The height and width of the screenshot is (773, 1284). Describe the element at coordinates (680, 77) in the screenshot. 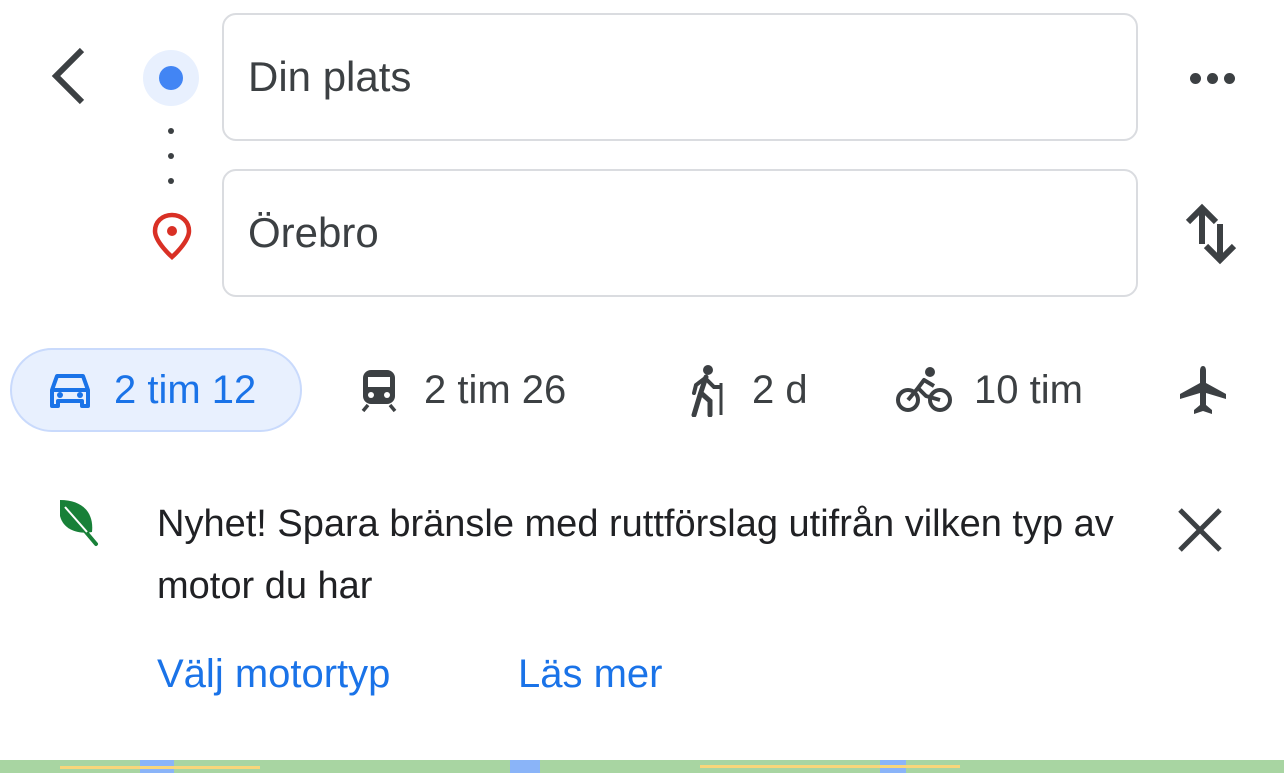

I see `origin-field: Din plats` at that location.